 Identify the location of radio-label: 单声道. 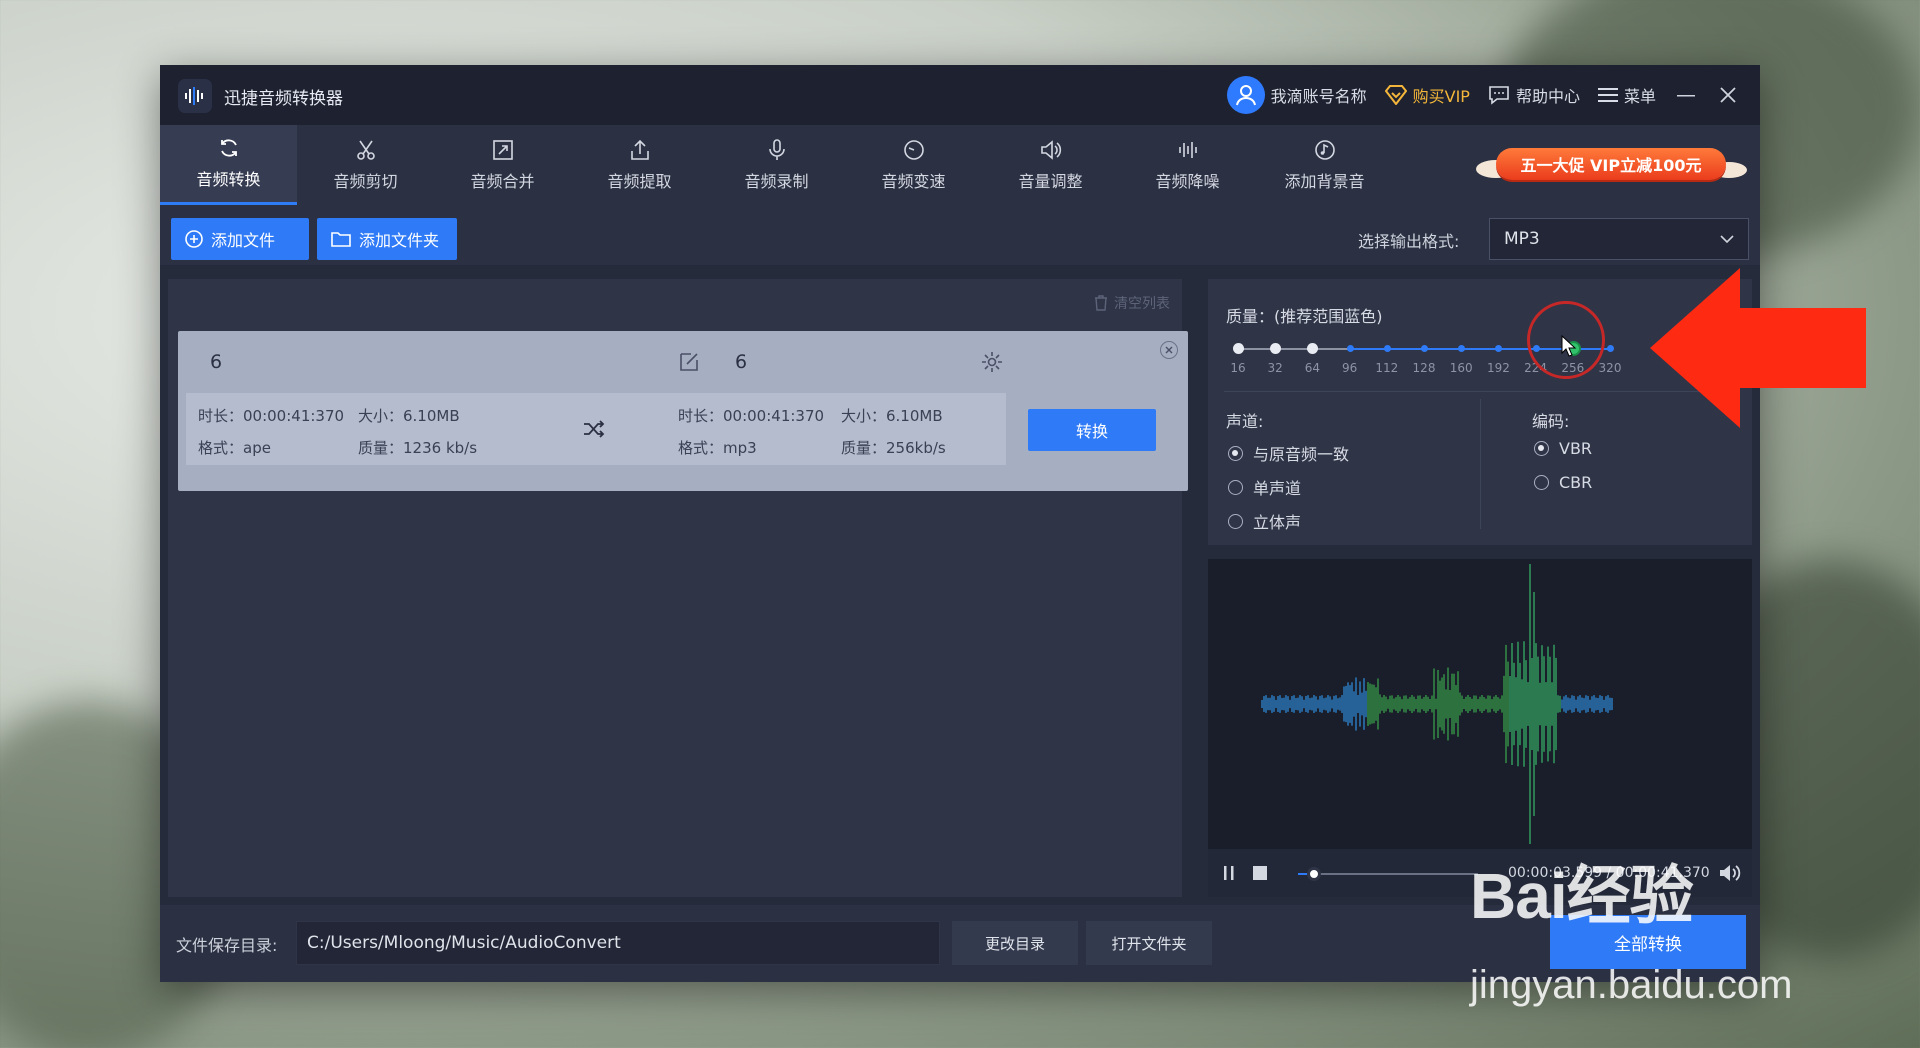
(1277, 488).